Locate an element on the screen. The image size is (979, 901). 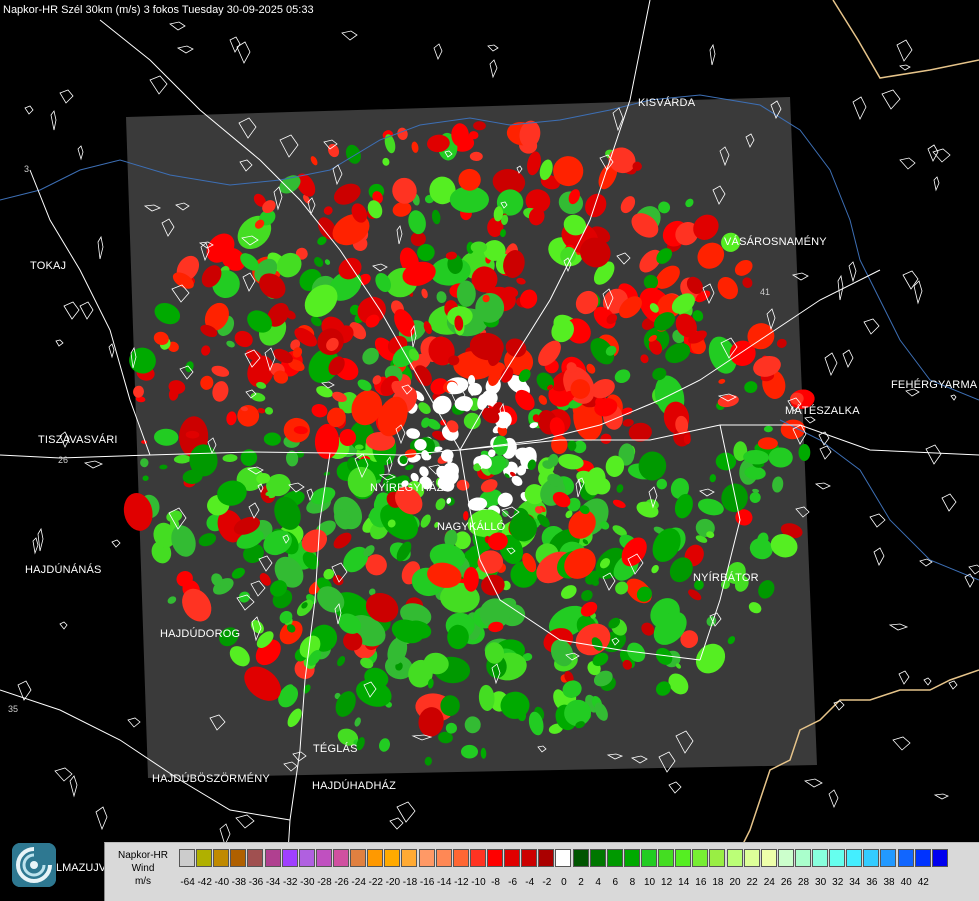
legend-tick-label: -20 is located at coordinates (393, 882).